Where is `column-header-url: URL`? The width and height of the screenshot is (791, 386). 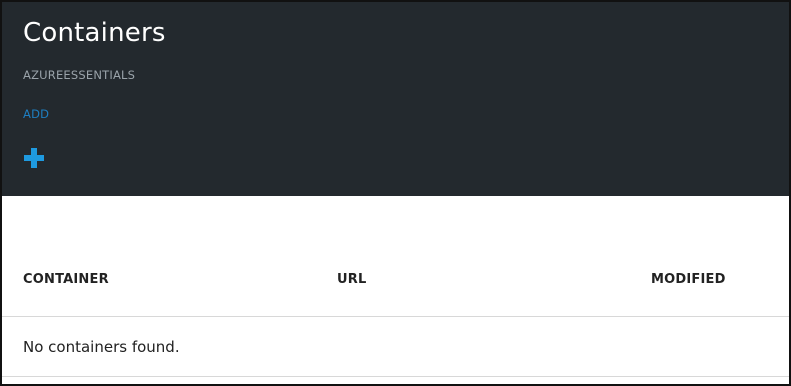
column-header-url: URL is located at coordinates (351, 279).